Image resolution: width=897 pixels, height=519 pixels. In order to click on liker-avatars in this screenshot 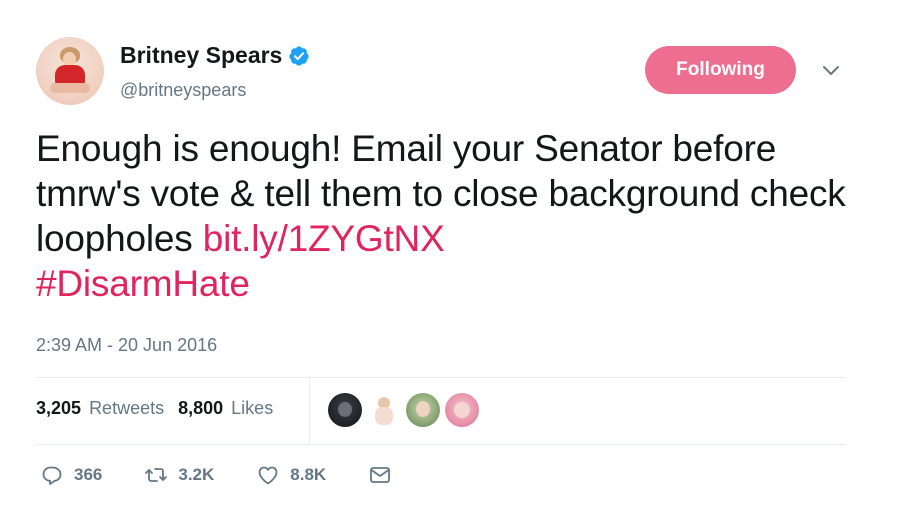, I will do `click(403, 410)`.